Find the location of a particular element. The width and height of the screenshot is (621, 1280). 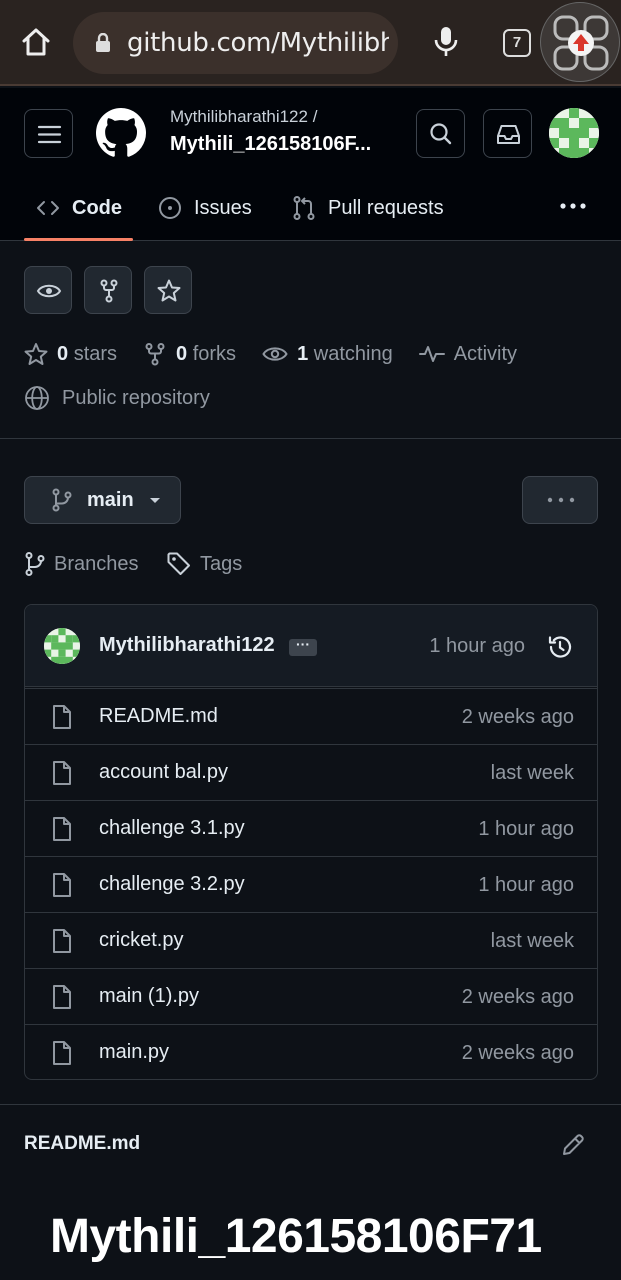

microphone-icon is located at coordinates (446, 42).